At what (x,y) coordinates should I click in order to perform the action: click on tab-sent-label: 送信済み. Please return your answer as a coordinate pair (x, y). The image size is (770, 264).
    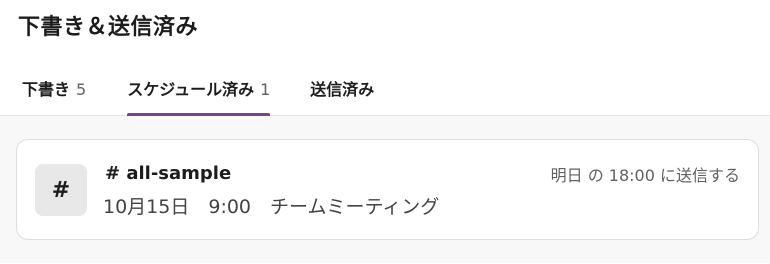
    Looking at the image, I should click on (342, 89).